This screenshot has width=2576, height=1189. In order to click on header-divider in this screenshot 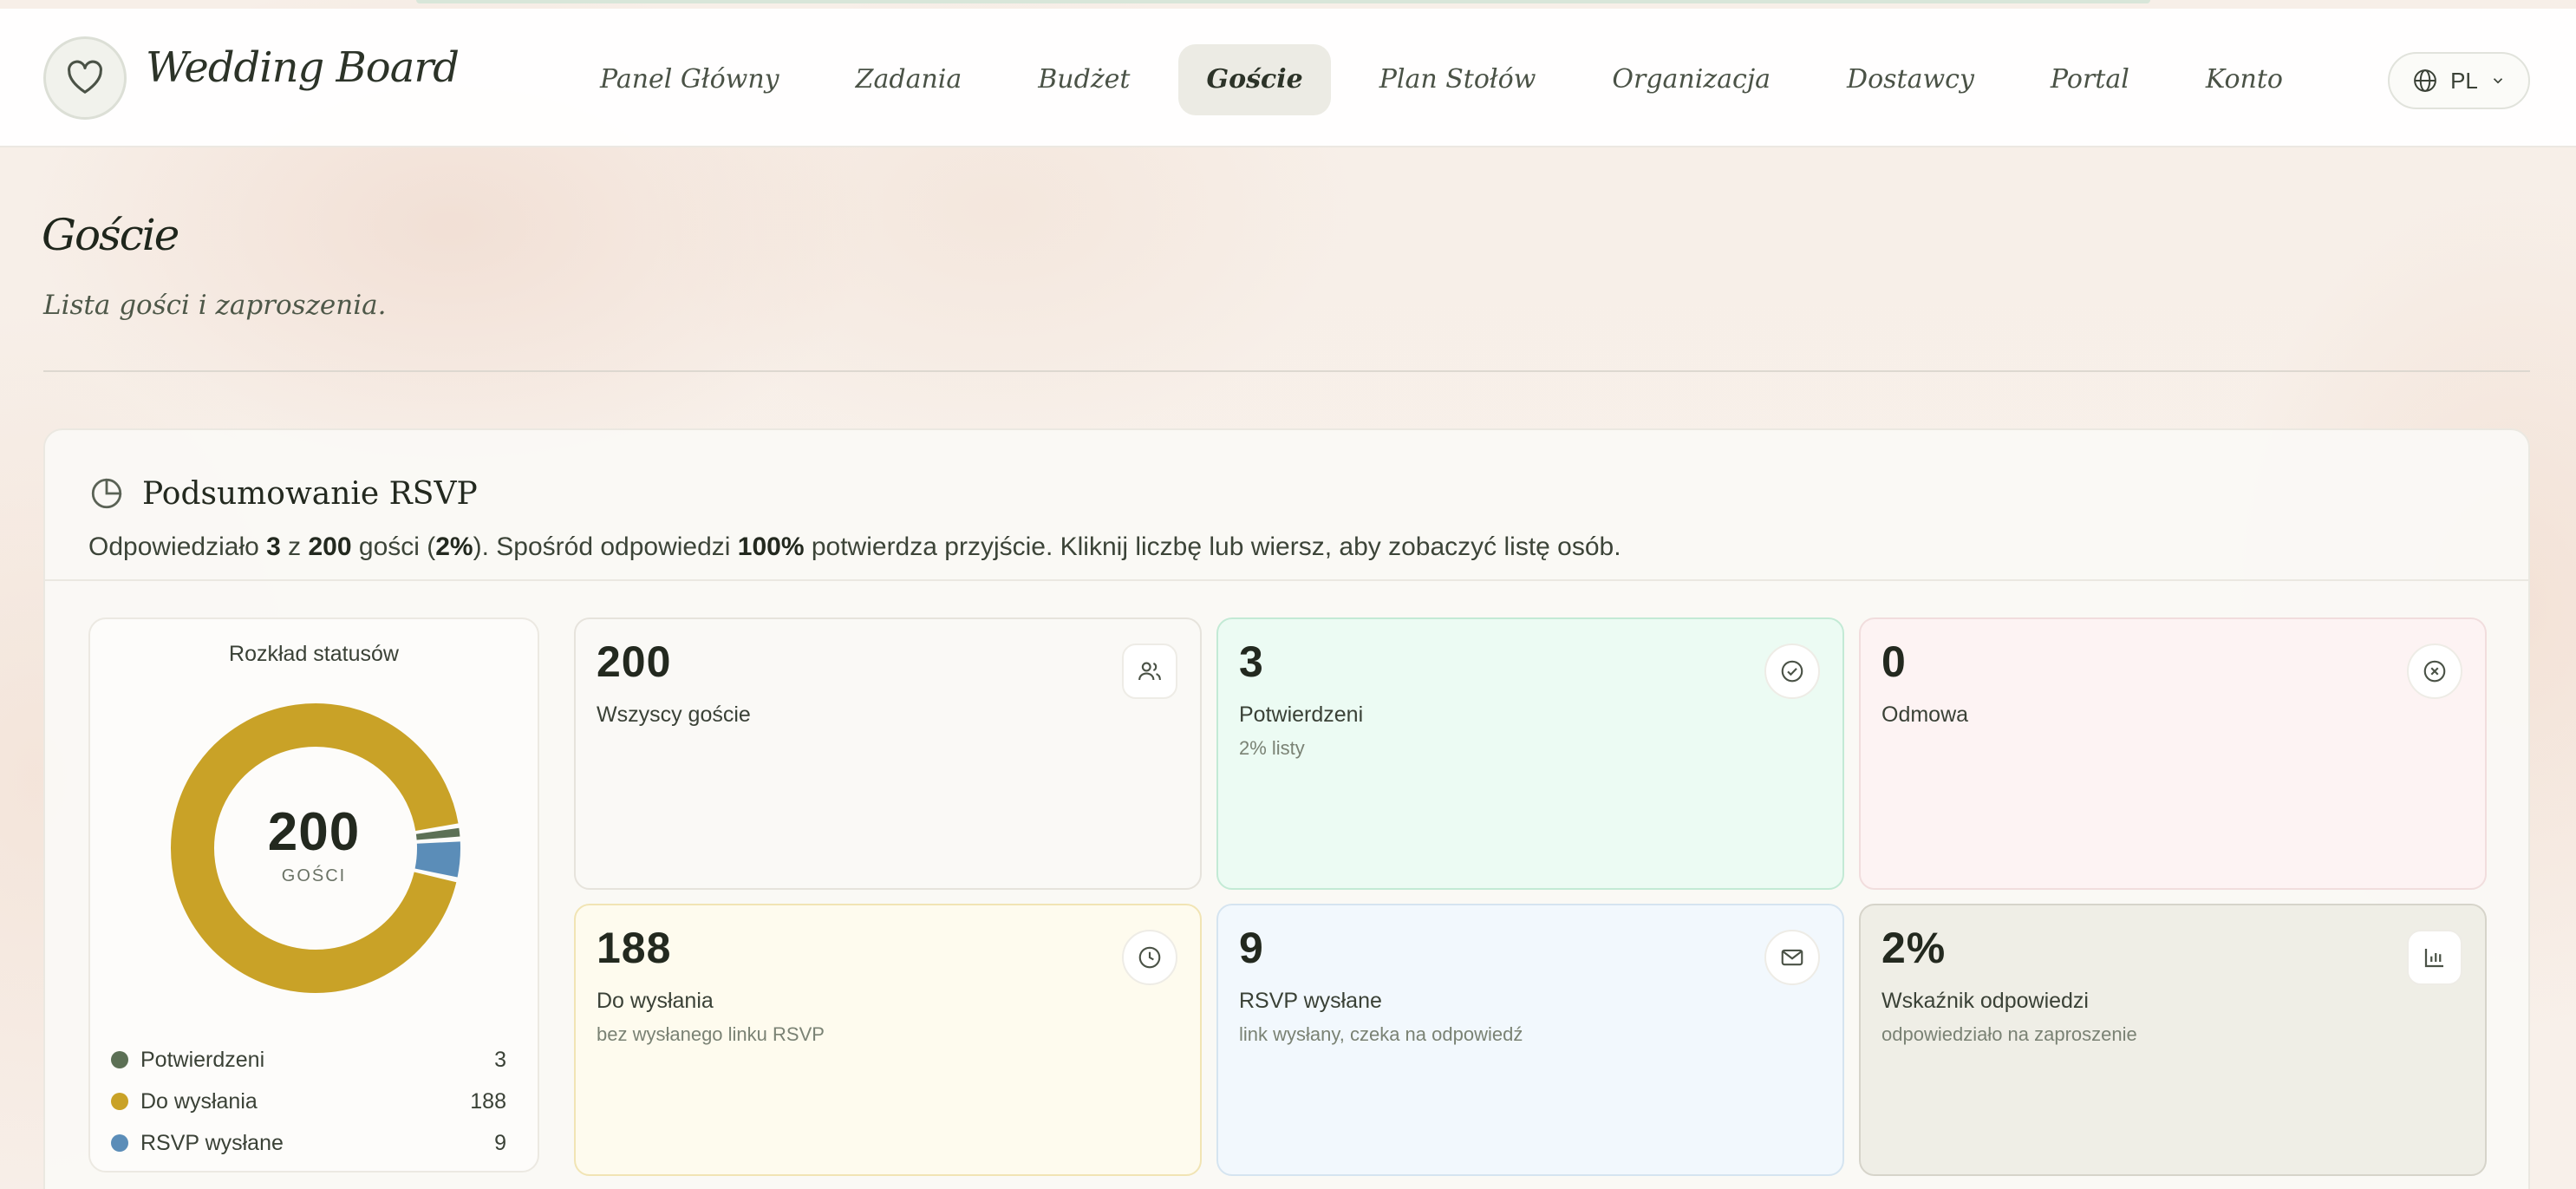, I will do `click(1287, 371)`.